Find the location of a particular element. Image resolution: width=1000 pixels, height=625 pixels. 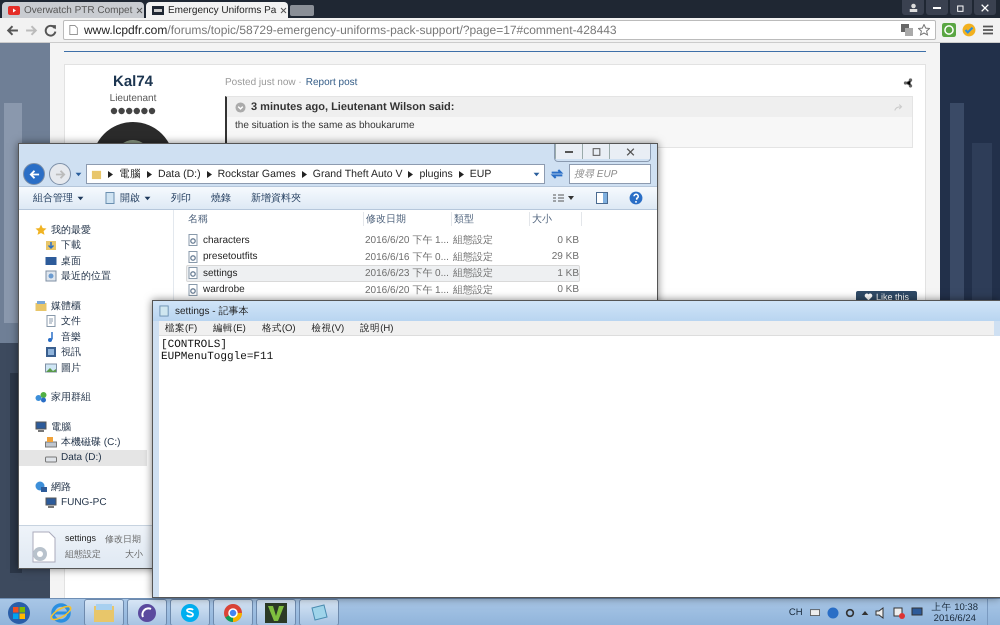

quote-text: the situation is the same as bhoukarume is located at coordinates (325, 125).